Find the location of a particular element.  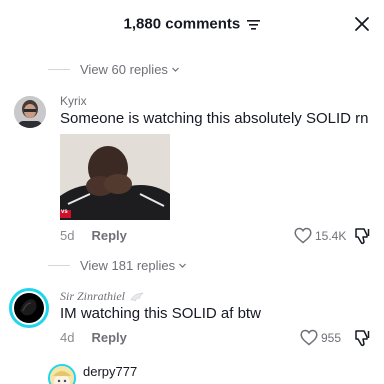

like-button: 15.4K is located at coordinates (320, 235).